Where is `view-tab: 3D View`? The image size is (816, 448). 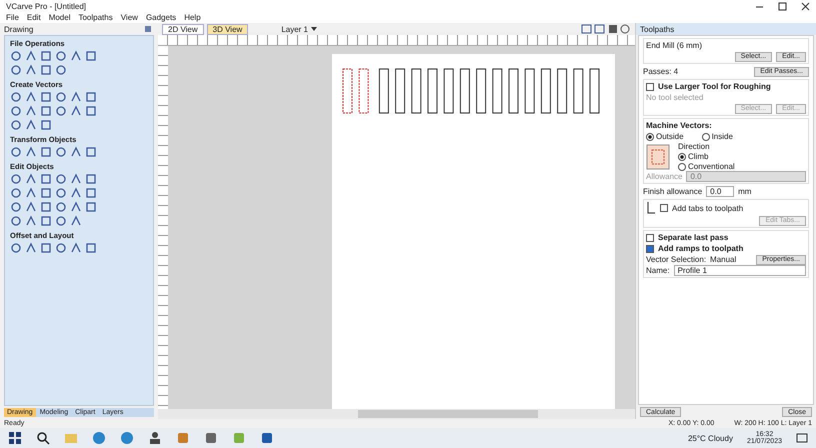 view-tab: 3D View is located at coordinates (227, 29).